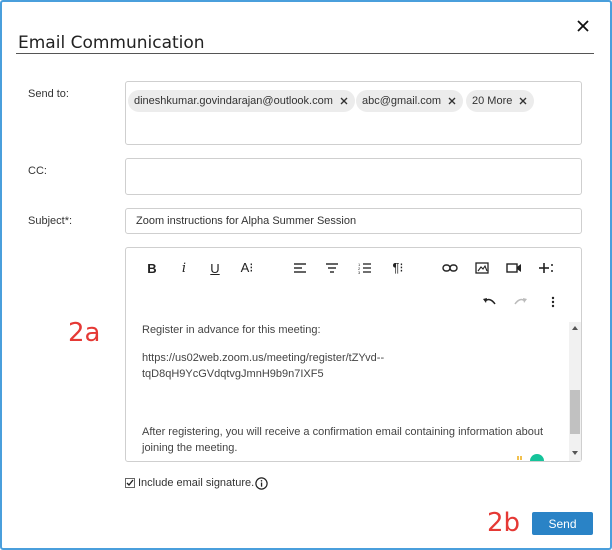  What do you see at coordinates (84, 333) in the screenshot?
I see `annotation-2a: 2a` at bounding box center [84, 333].